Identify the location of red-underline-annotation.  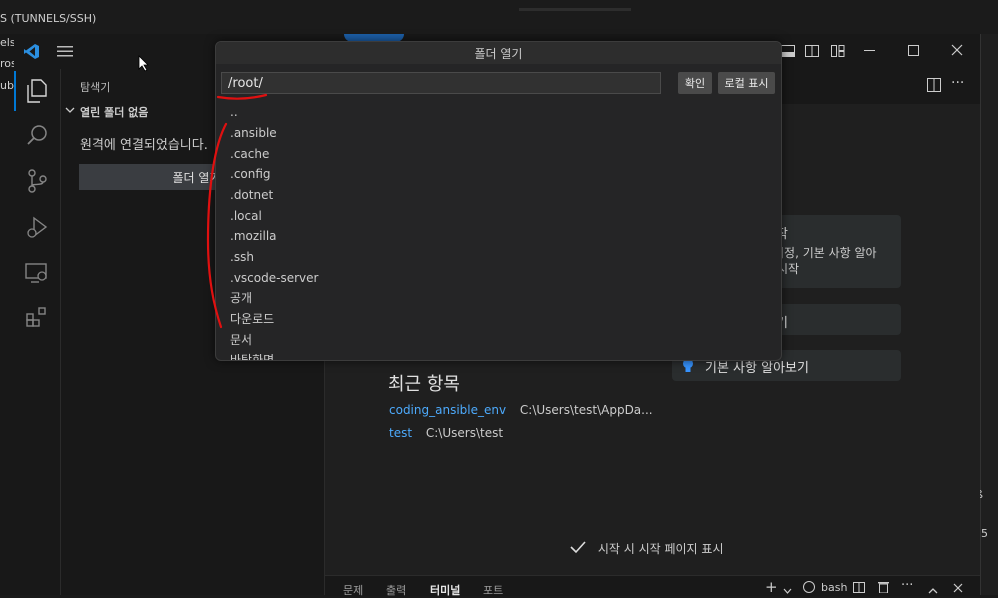
(242, 96).